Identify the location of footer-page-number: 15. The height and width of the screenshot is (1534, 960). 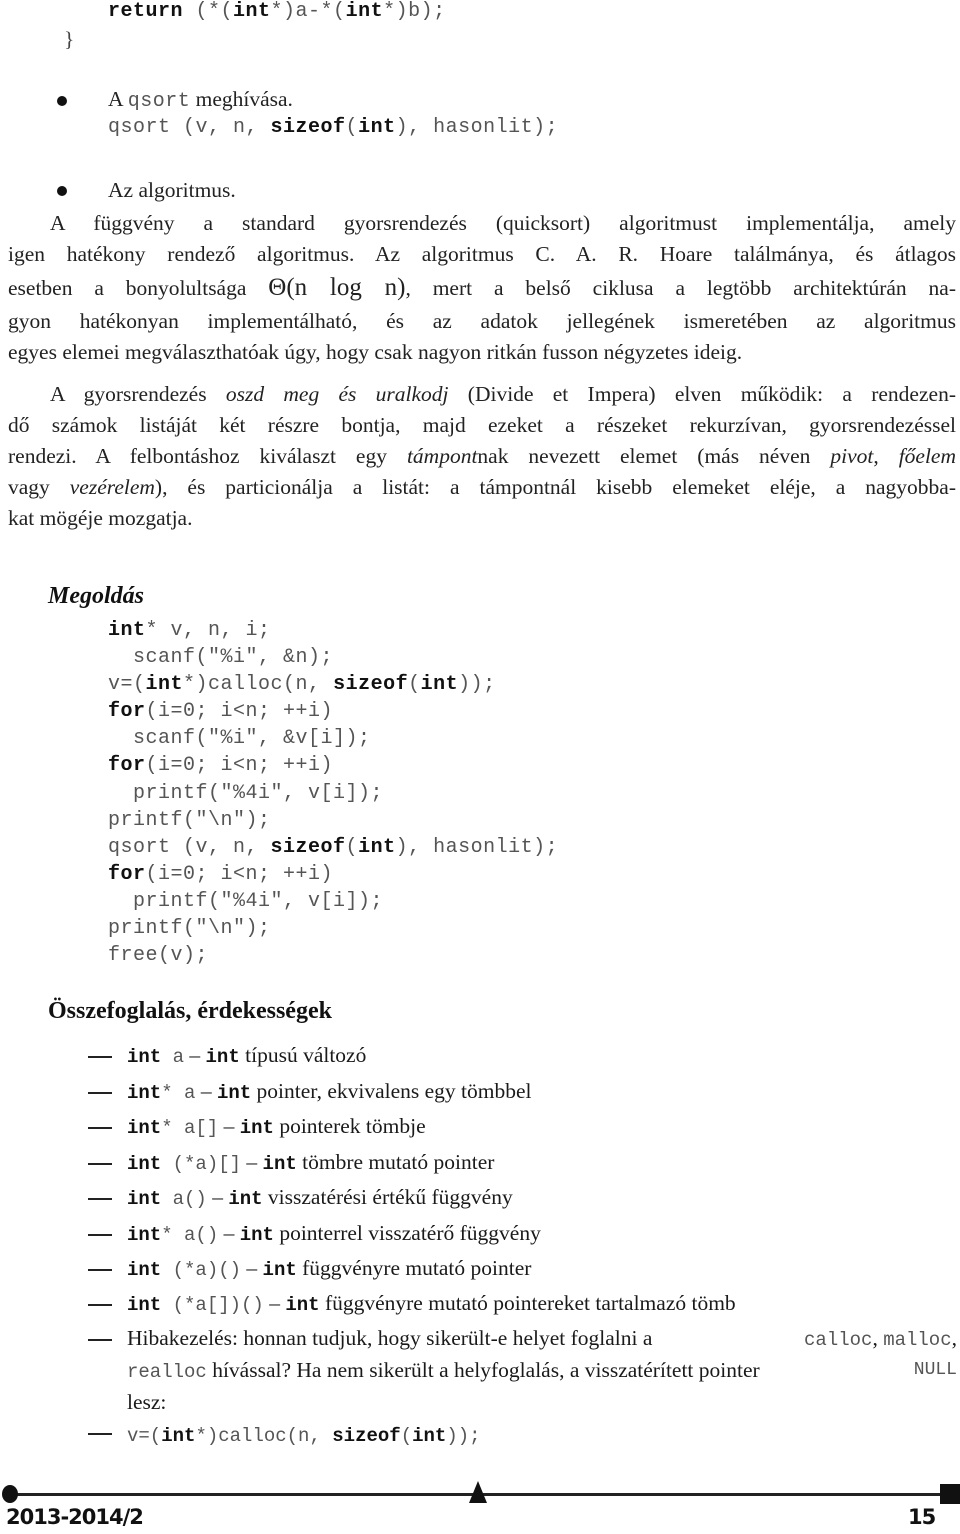
(922, 1517).